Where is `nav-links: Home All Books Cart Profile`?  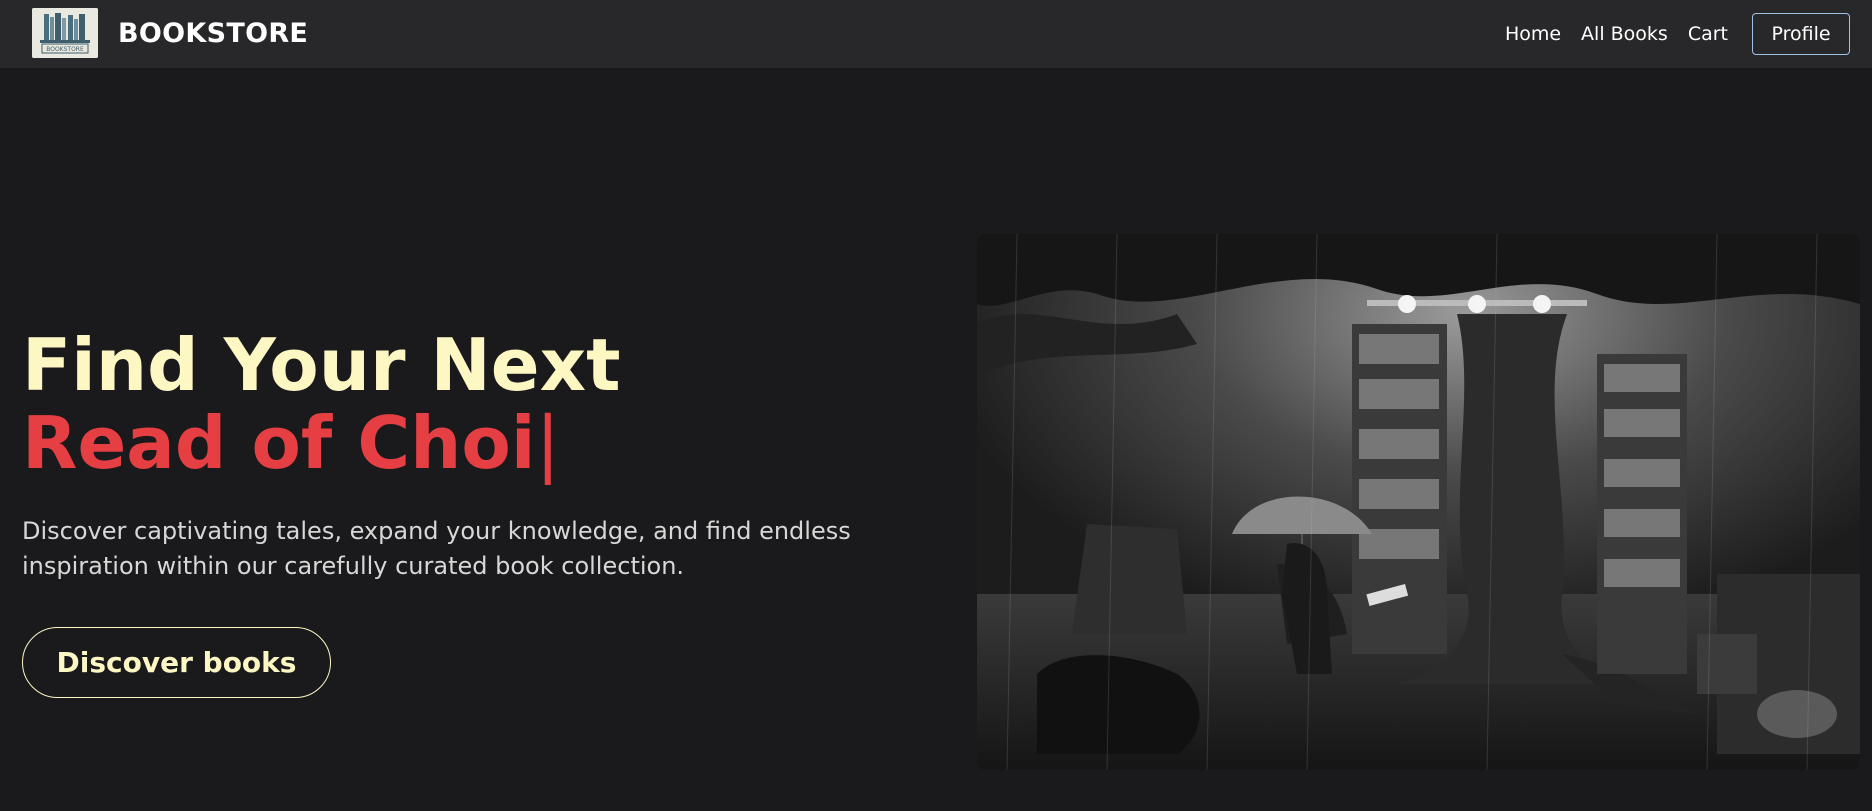 nav-links: Home All Books Cart Profile is located at coordinates (1677, 34).